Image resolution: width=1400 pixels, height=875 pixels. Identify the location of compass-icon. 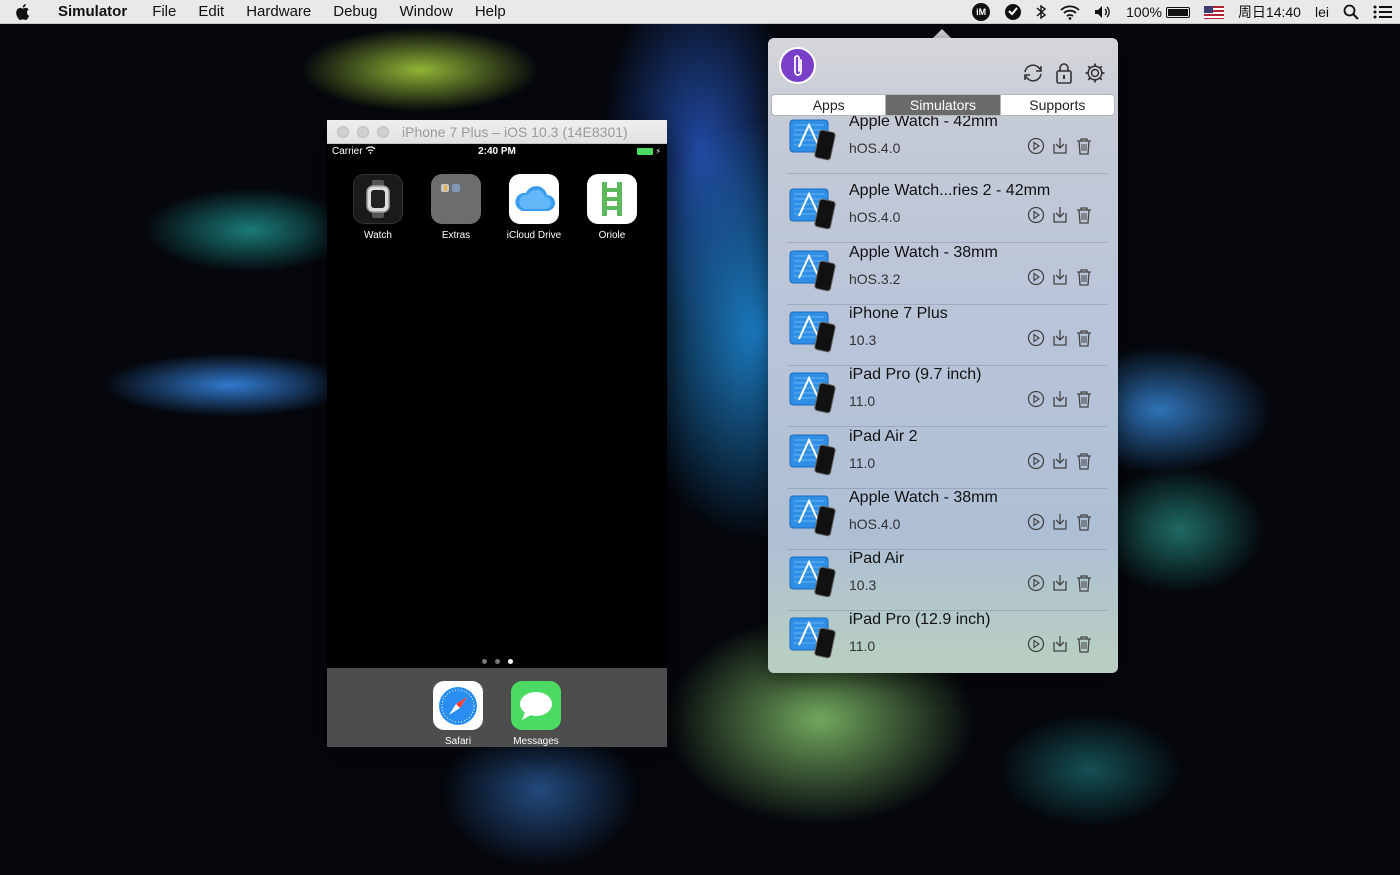
(458, 705).